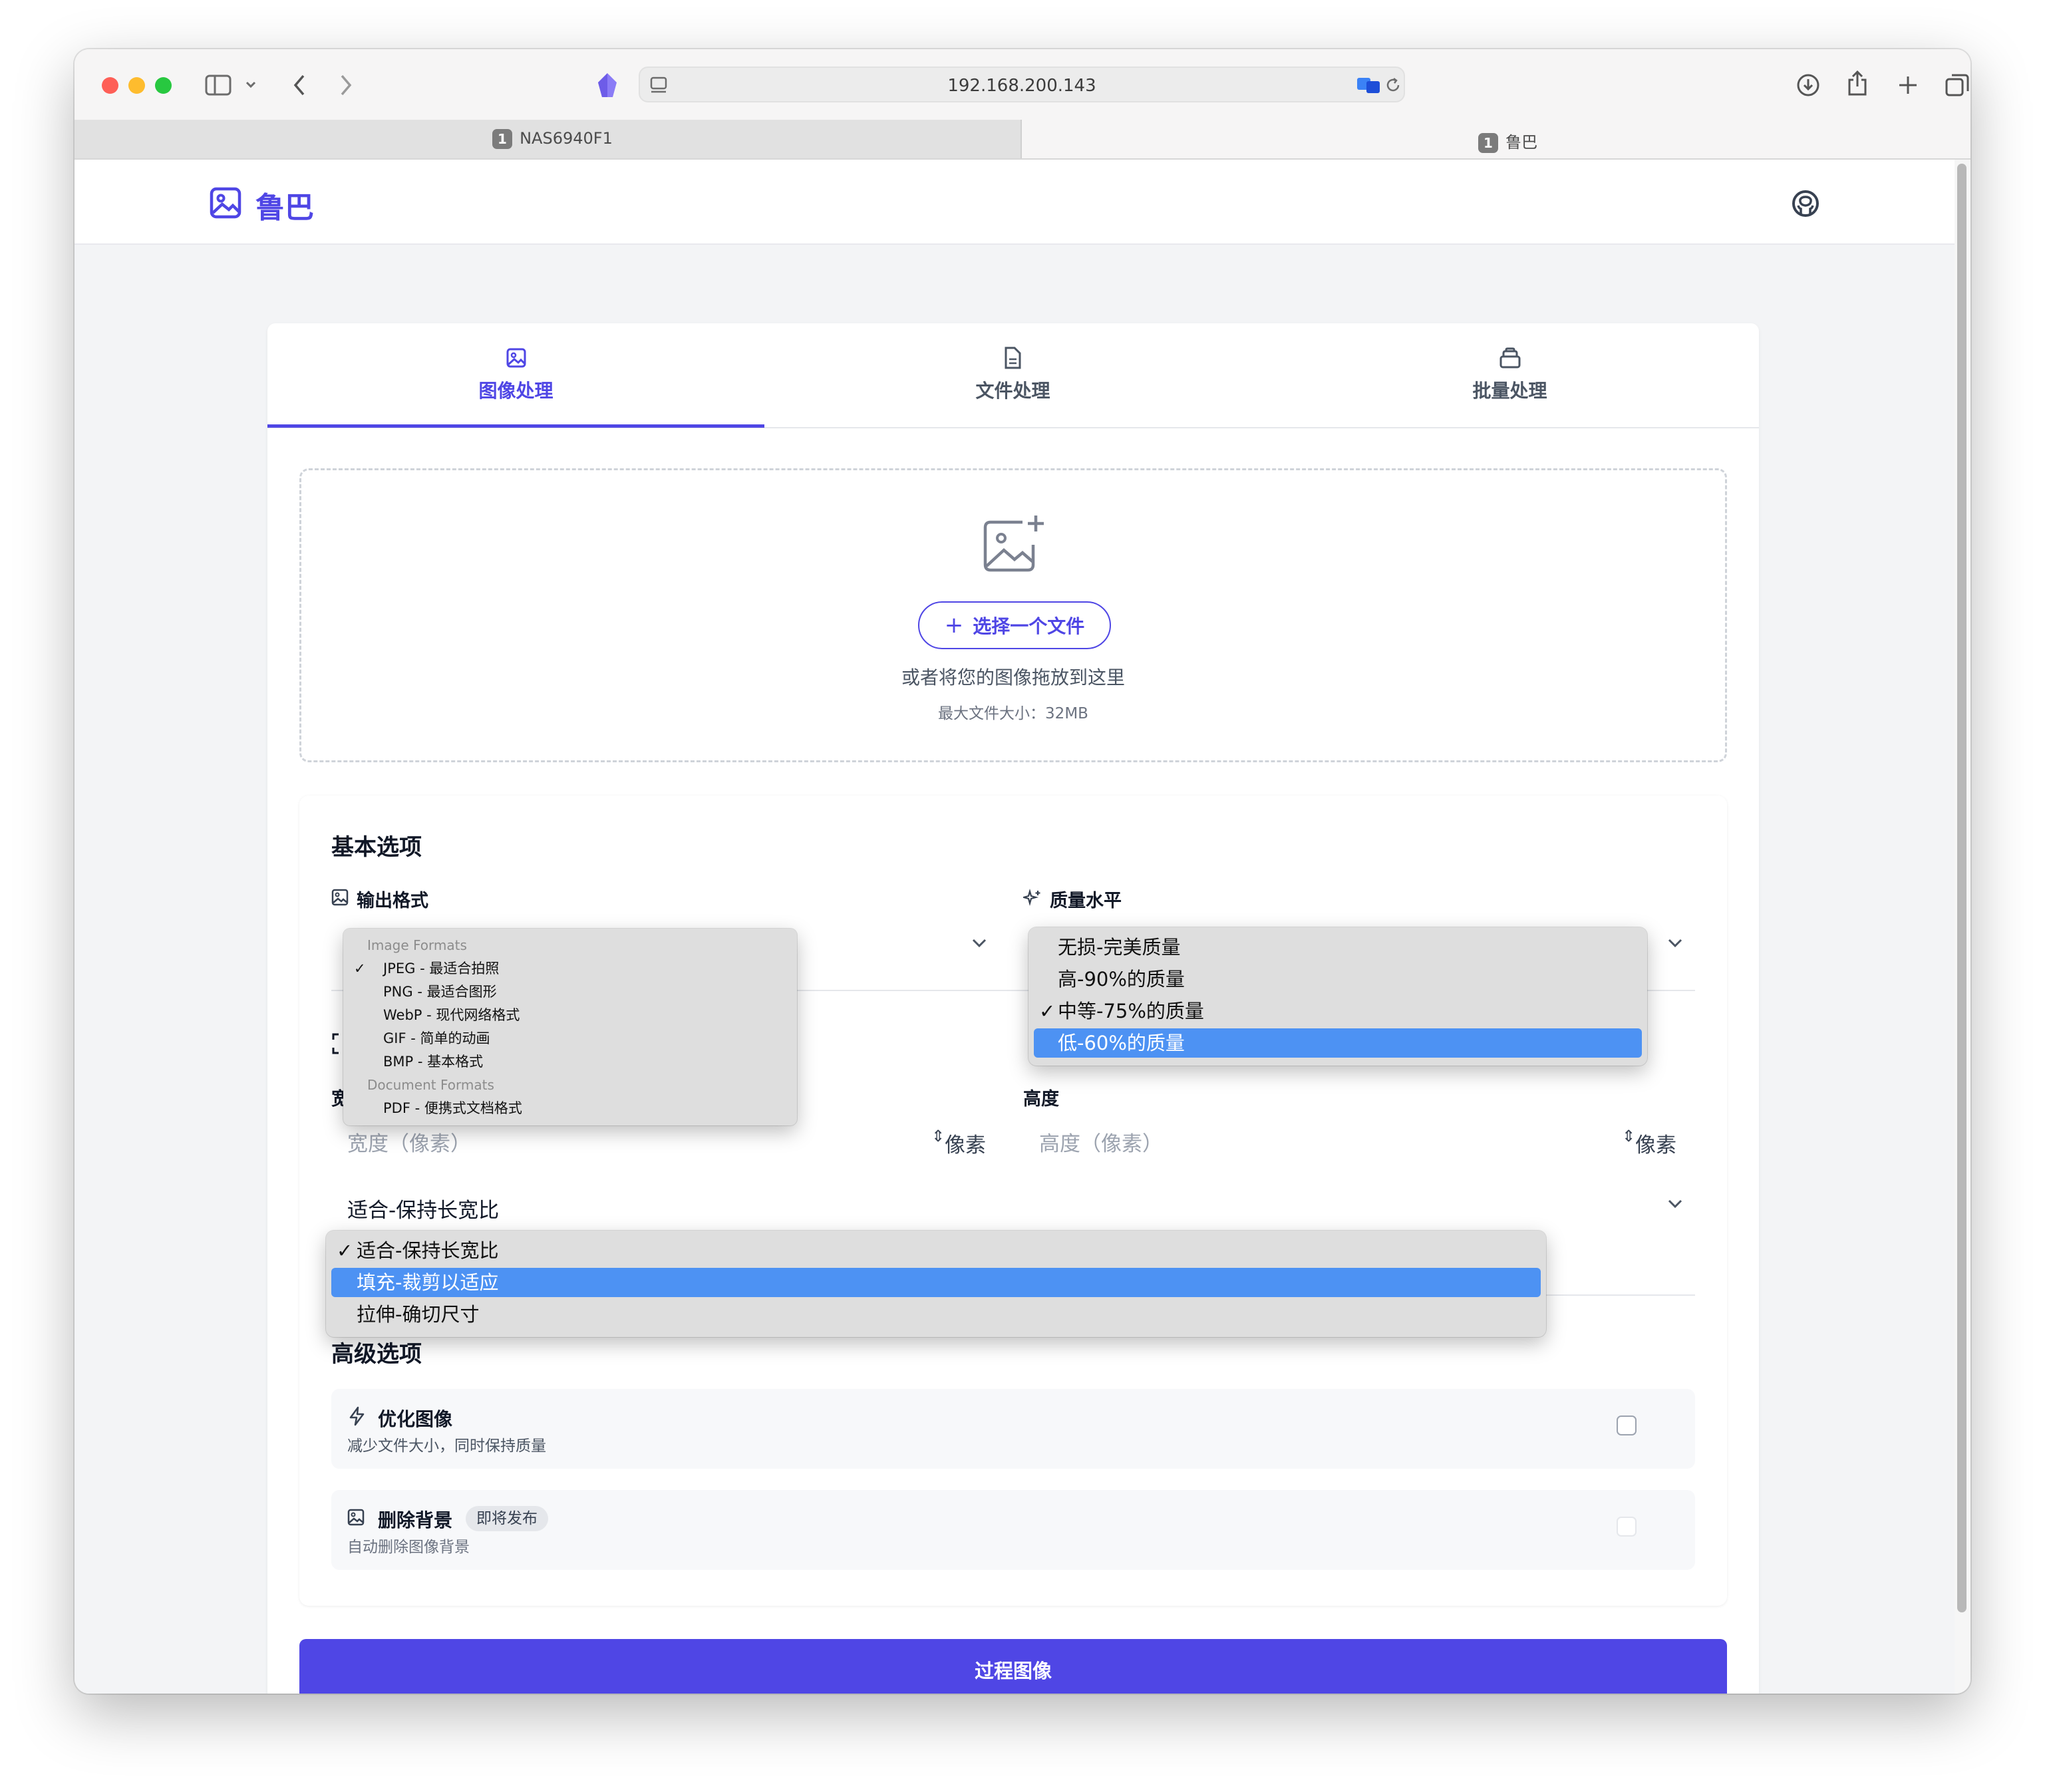 This screenshot has height=1792, width=2045. Describe the element at coordinates (428, 1282) in the screenshot. I see `option-label: 填充-裁剪以适应` at that location.